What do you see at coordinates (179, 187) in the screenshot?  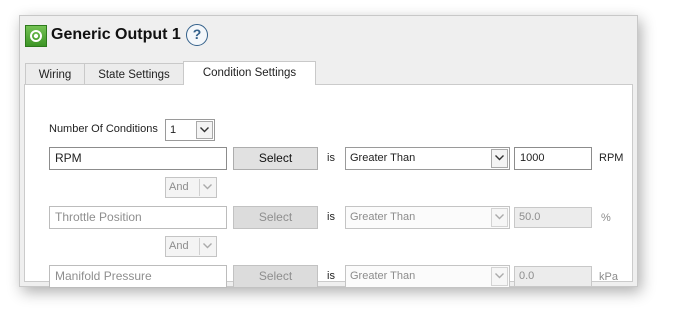 I see `connector-value-1: And` at bounding box center [179, 187].